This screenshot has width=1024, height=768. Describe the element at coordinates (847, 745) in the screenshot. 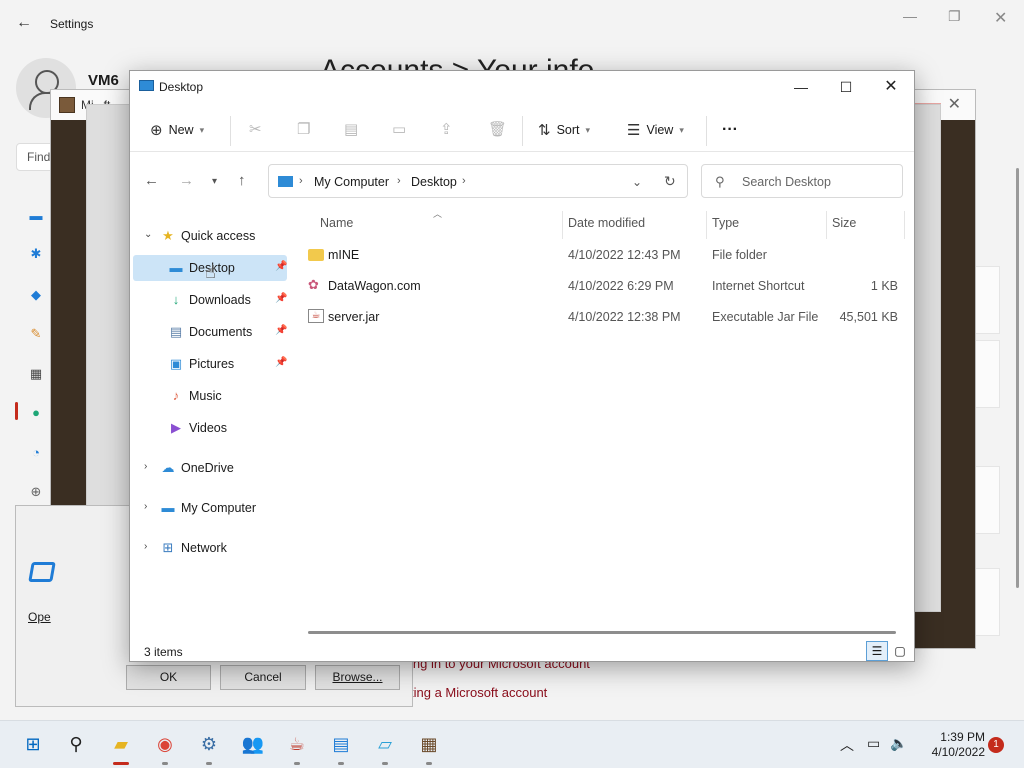

I see `chevron-up-icon: ︿` at that location.